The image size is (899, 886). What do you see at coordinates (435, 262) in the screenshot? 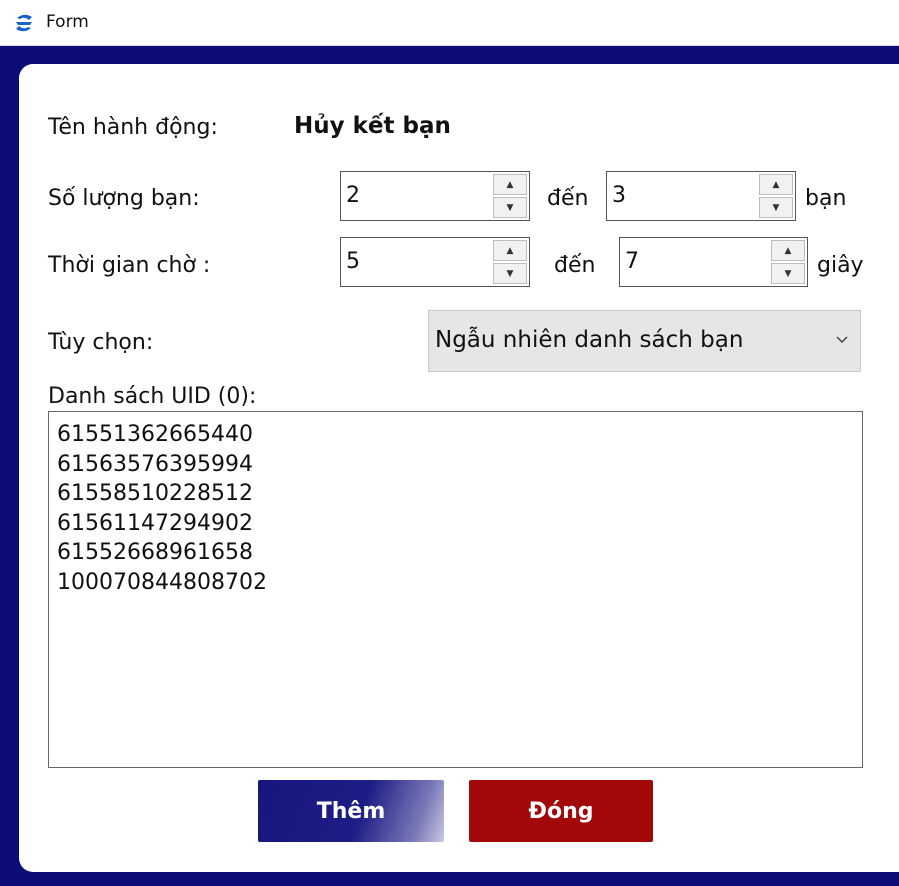
I see `wait-min-stepper: 5 ▲ ▼` at bounding box center [435, 262].